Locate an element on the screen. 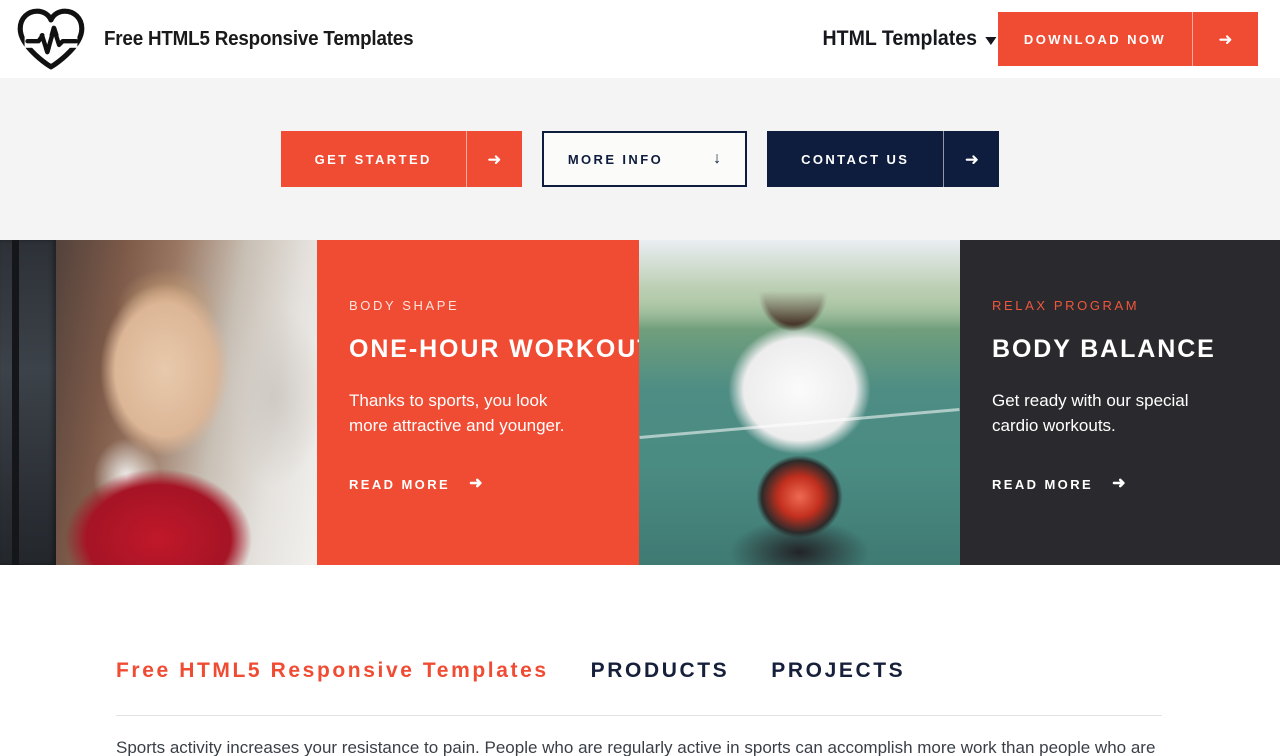  get-started-button: GET STARTED ➜ is located at coordinates (401, 159).